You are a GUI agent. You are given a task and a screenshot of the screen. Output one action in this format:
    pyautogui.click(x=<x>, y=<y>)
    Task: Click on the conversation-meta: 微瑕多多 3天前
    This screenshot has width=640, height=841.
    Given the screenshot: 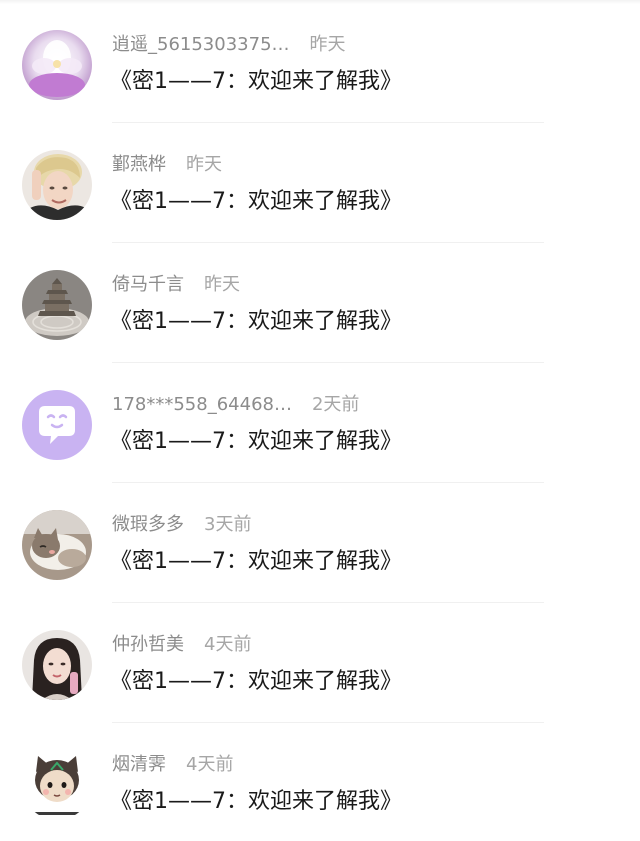 What is the action you would take?
    pyautogui.click(x=181, y=525)
    